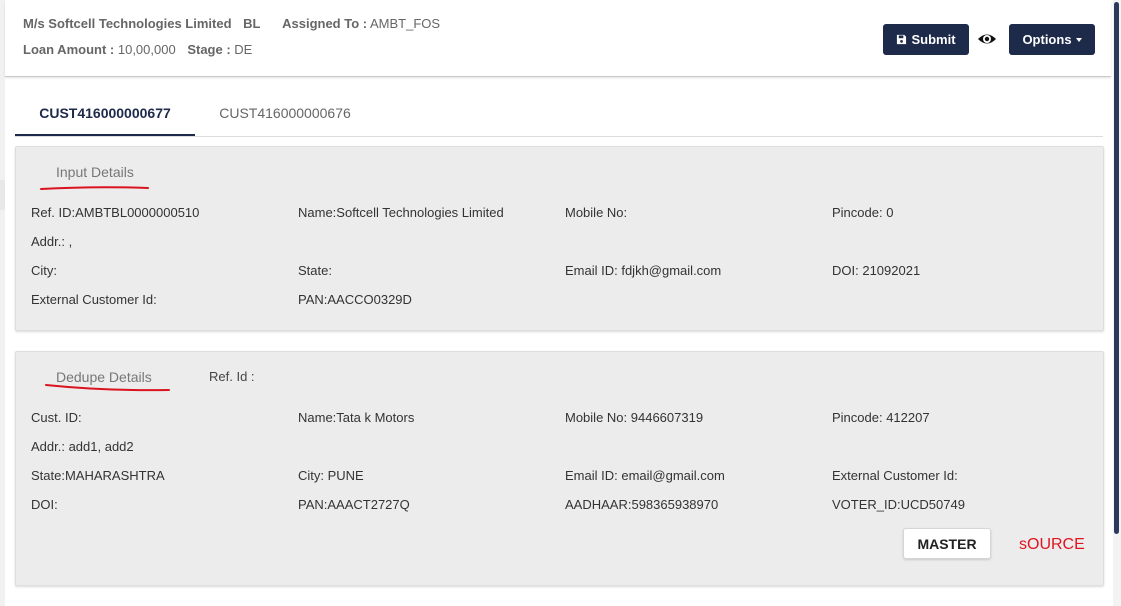 This screenshot has height=606, width=1121. Describe the element at coordinates (643, 270) in the screenshot. I see `input-email: Email ID: fdjkh@gmail.com` at that location.